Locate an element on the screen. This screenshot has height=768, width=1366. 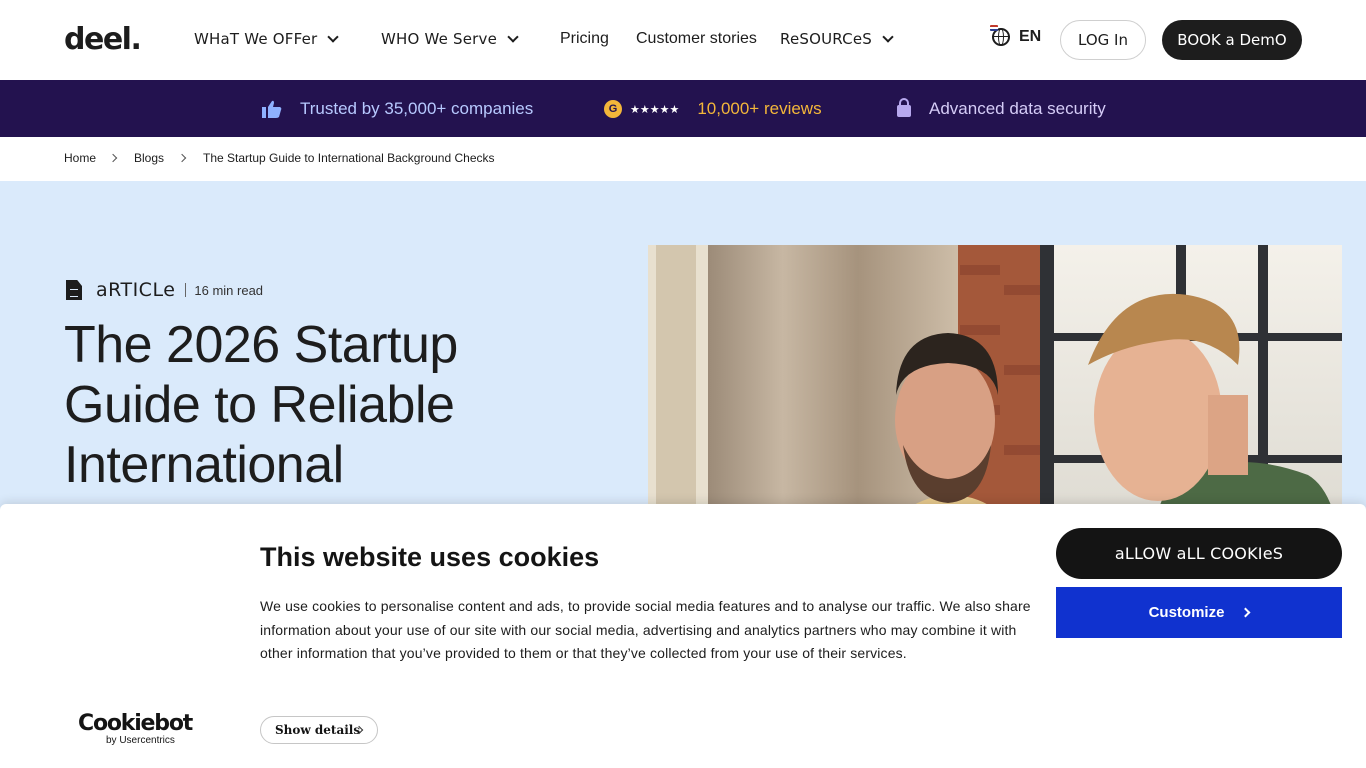
g2-icon: G is located at coordinates (613, 109).